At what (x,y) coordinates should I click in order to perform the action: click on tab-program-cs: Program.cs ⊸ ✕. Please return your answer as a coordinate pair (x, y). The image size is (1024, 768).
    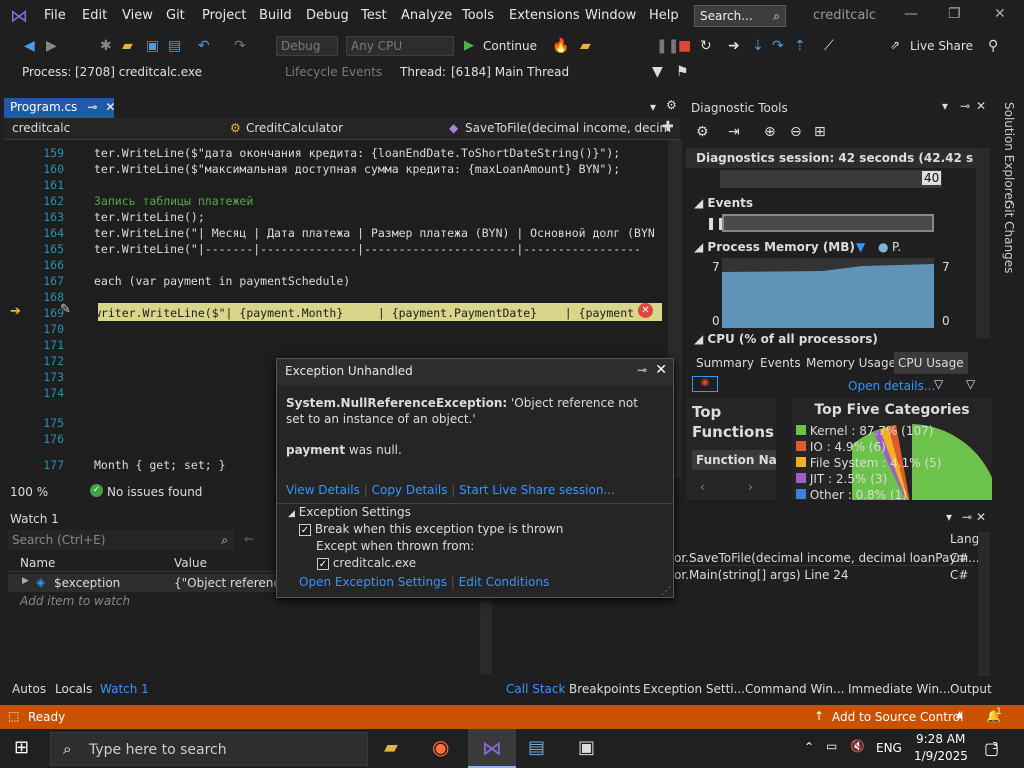
    Looking at the image, I should click on (59, 108).